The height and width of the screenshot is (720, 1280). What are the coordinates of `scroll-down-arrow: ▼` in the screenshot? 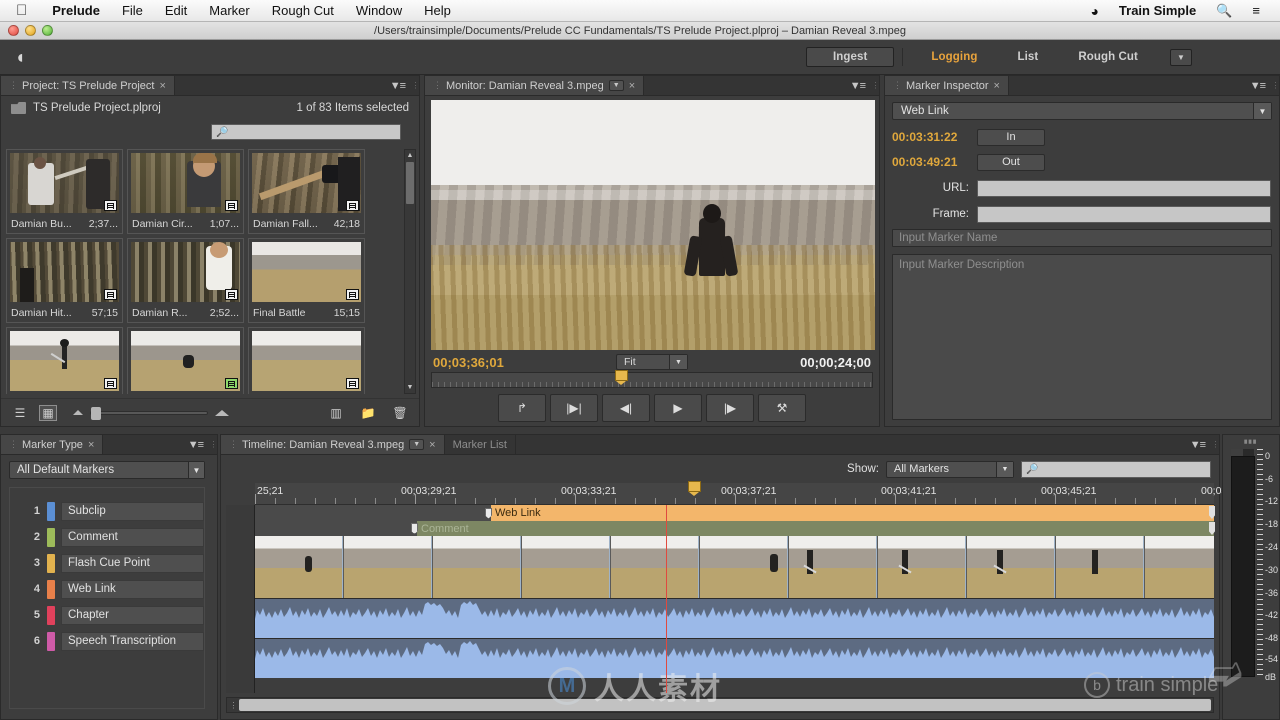 It's located at (410, 387).